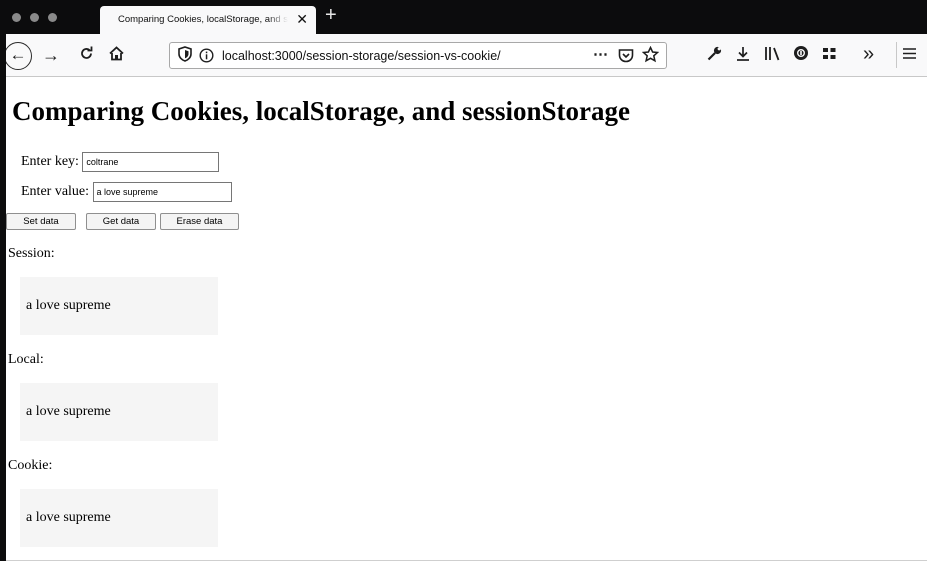  Describe the element at coordinates (116, 55) in the screenshot. I see `home-icon` at that location.